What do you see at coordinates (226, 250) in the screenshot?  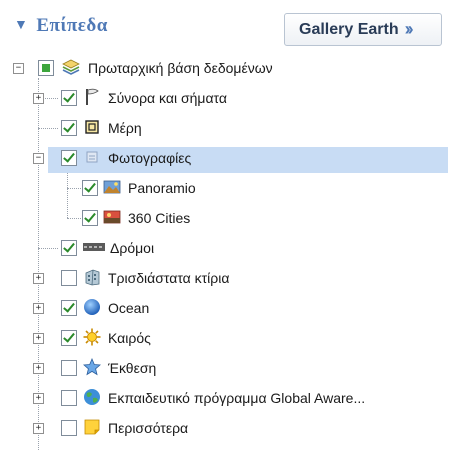 I see `tree-row-roads: Δρόμοι` at bounding box center [226, 250].